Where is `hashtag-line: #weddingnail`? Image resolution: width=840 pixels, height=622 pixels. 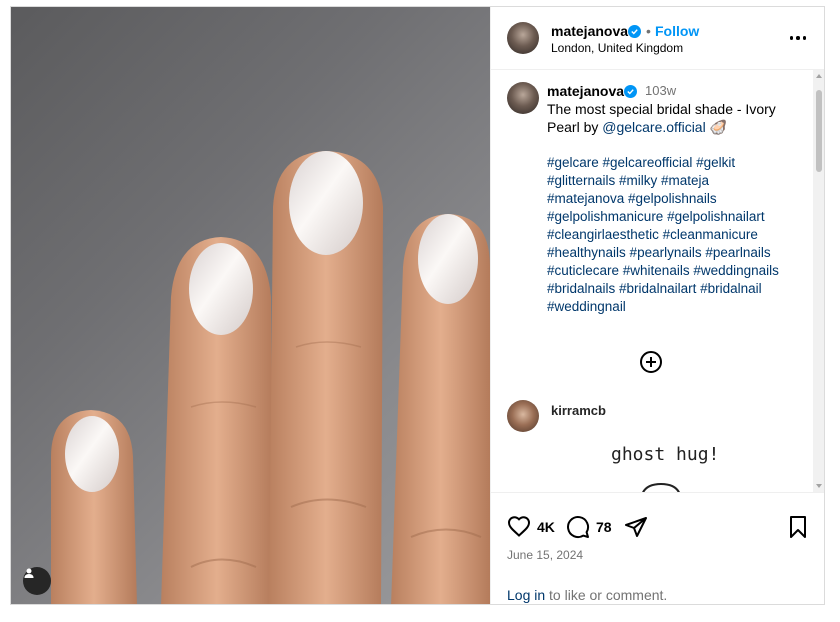
hashtag-line: #weddingnail is located at coordinates (672, 307).